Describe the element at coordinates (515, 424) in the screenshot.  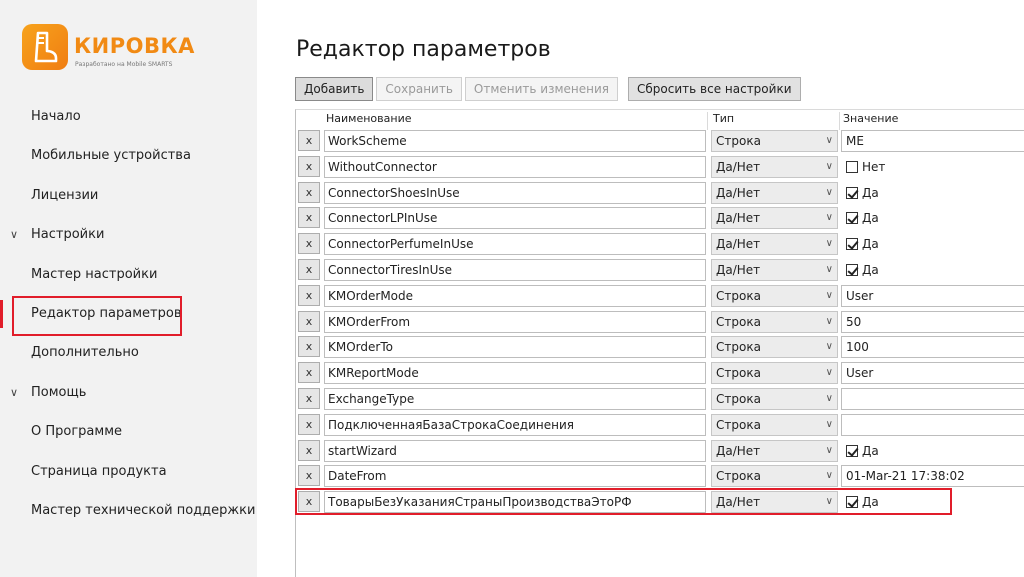
I see `parameter-name-field: ПодключеннаяБазаСтрокаСоединения` at that location.